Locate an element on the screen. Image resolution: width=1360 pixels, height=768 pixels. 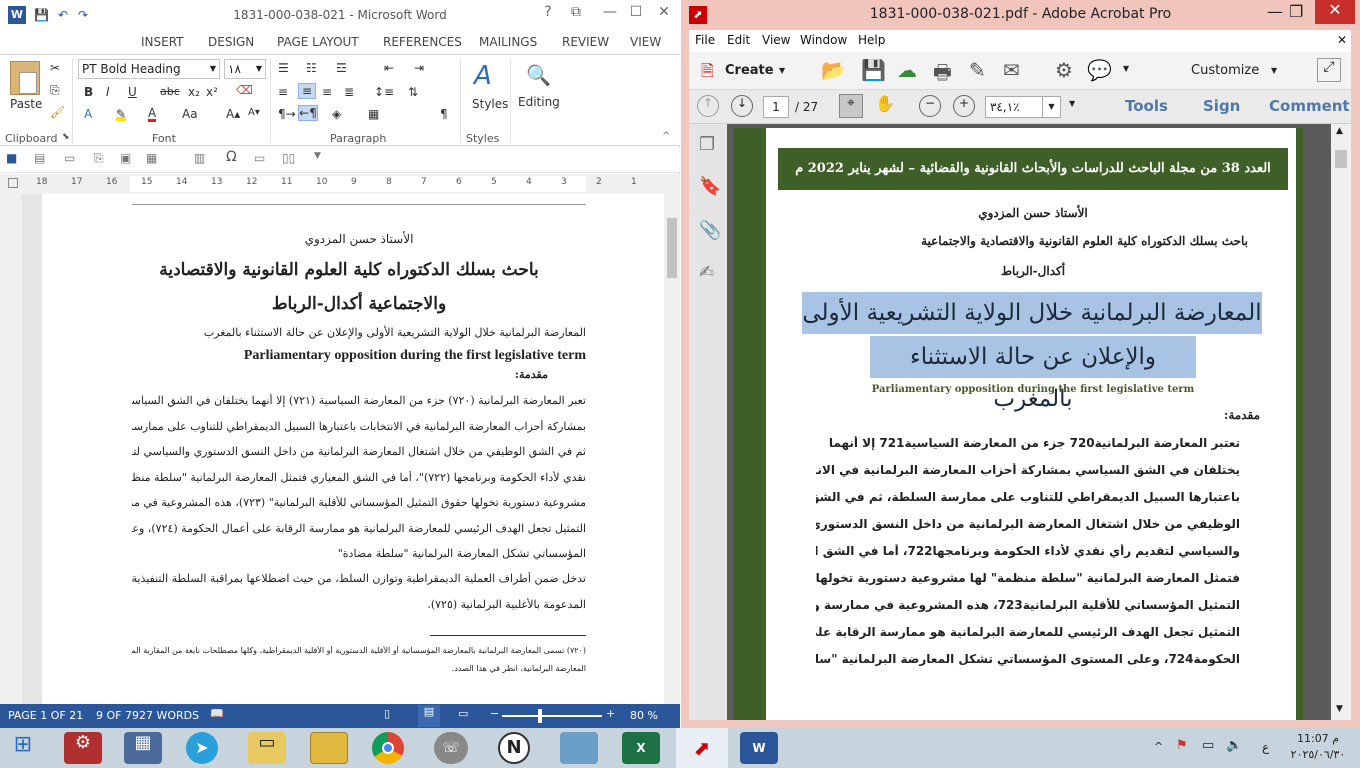
calculator-icon: ▦ is located at coordinates (143, 748).